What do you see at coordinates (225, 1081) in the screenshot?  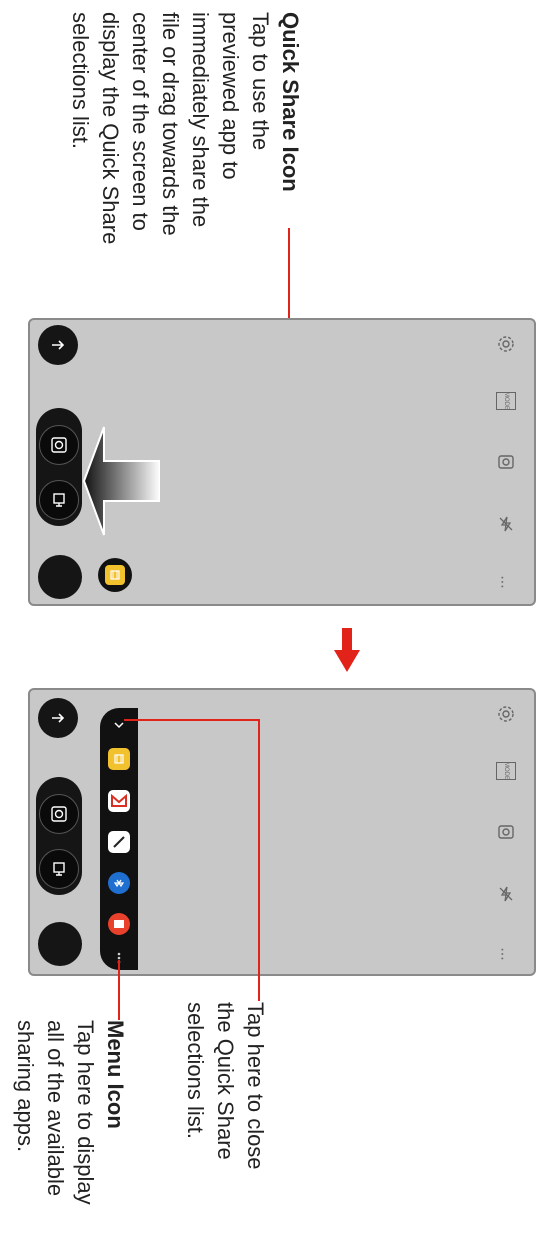 I see `close-callout-line: the Quick Share` at bounding box center [225, 1081].